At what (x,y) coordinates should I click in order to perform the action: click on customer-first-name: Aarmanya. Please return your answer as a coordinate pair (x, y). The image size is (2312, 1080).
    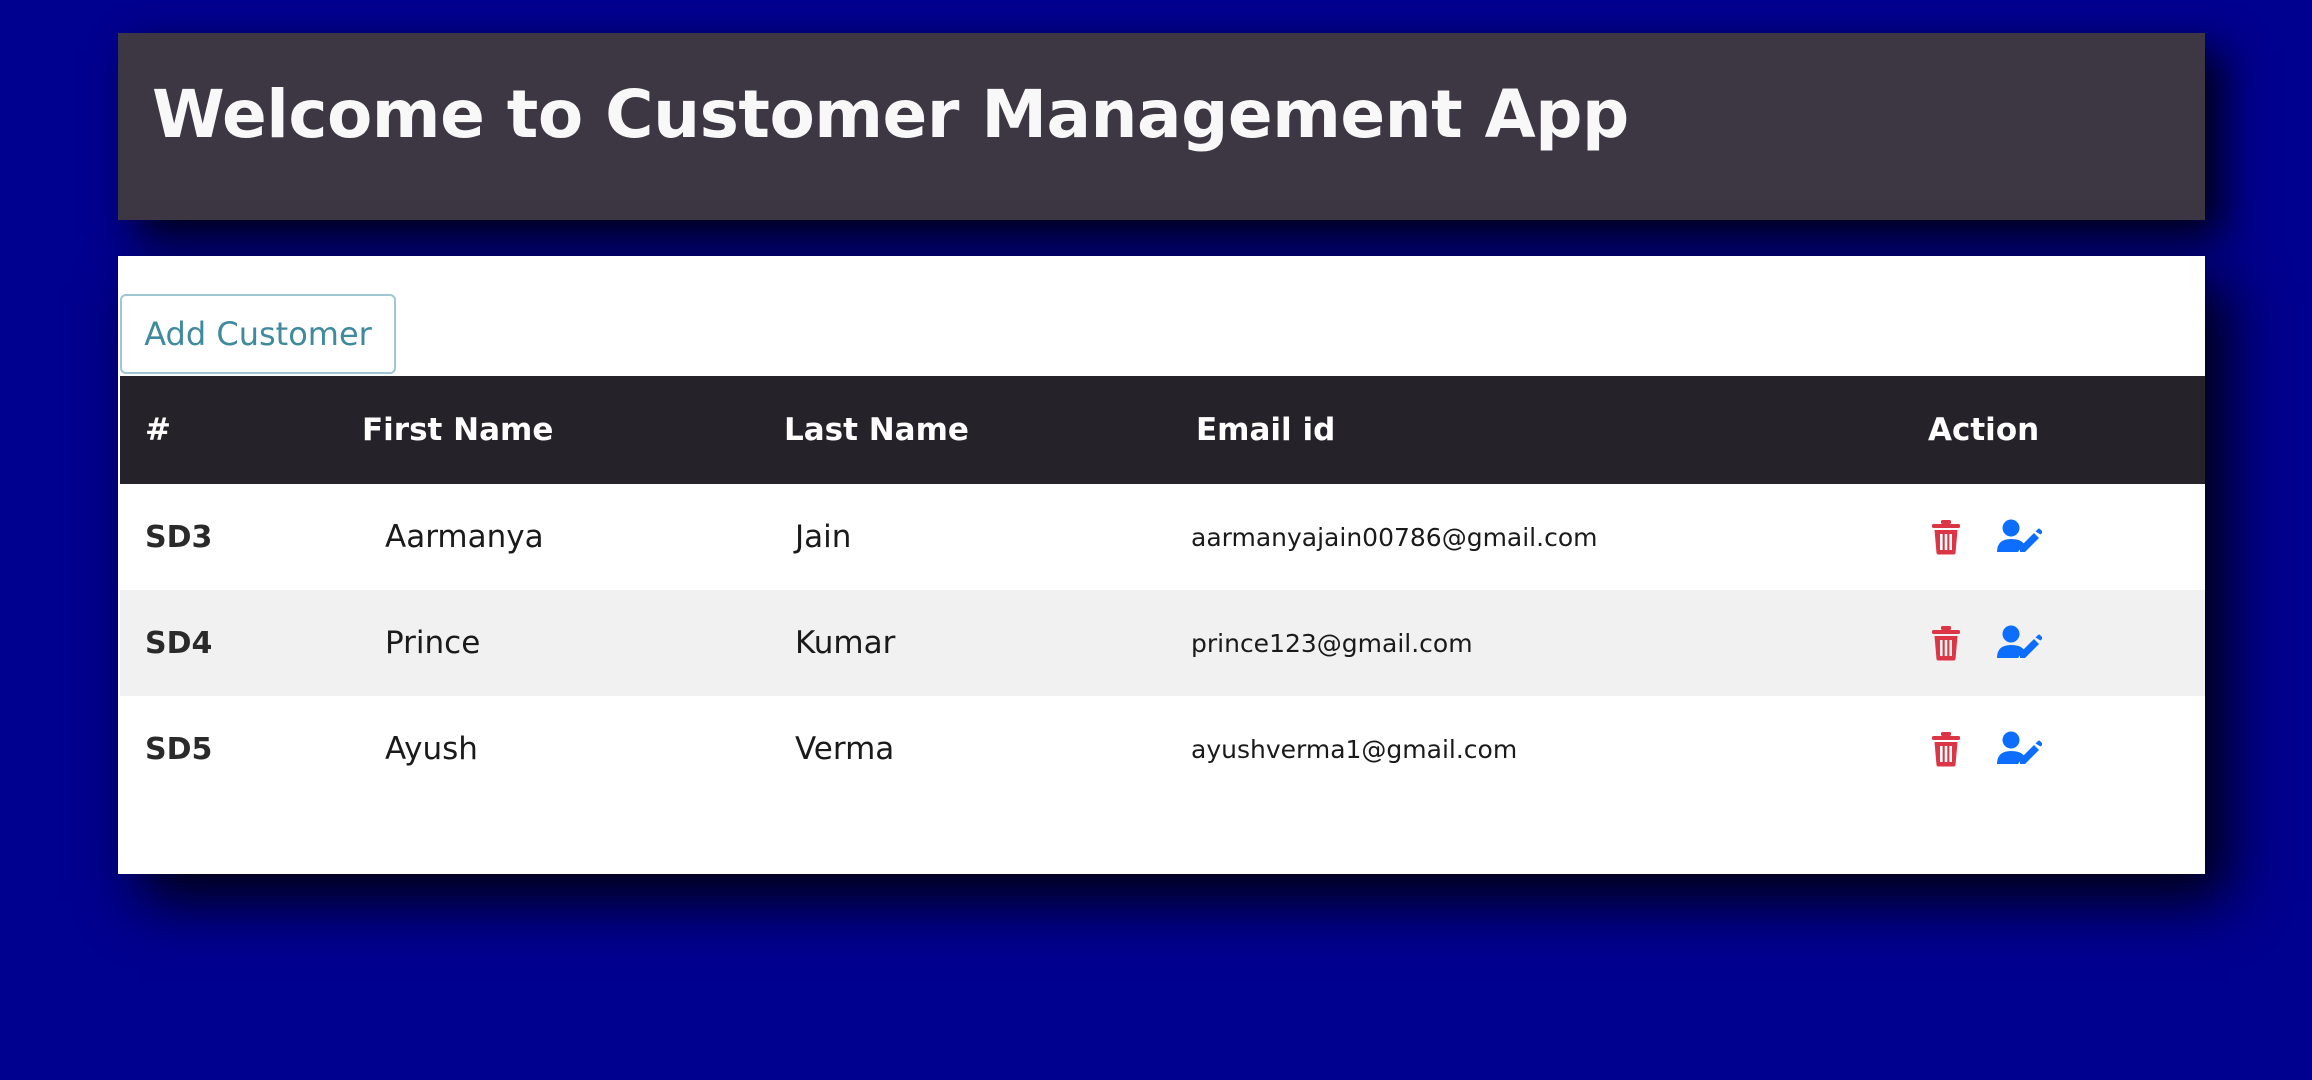
    Looking at the image, I should click on (464, 537).